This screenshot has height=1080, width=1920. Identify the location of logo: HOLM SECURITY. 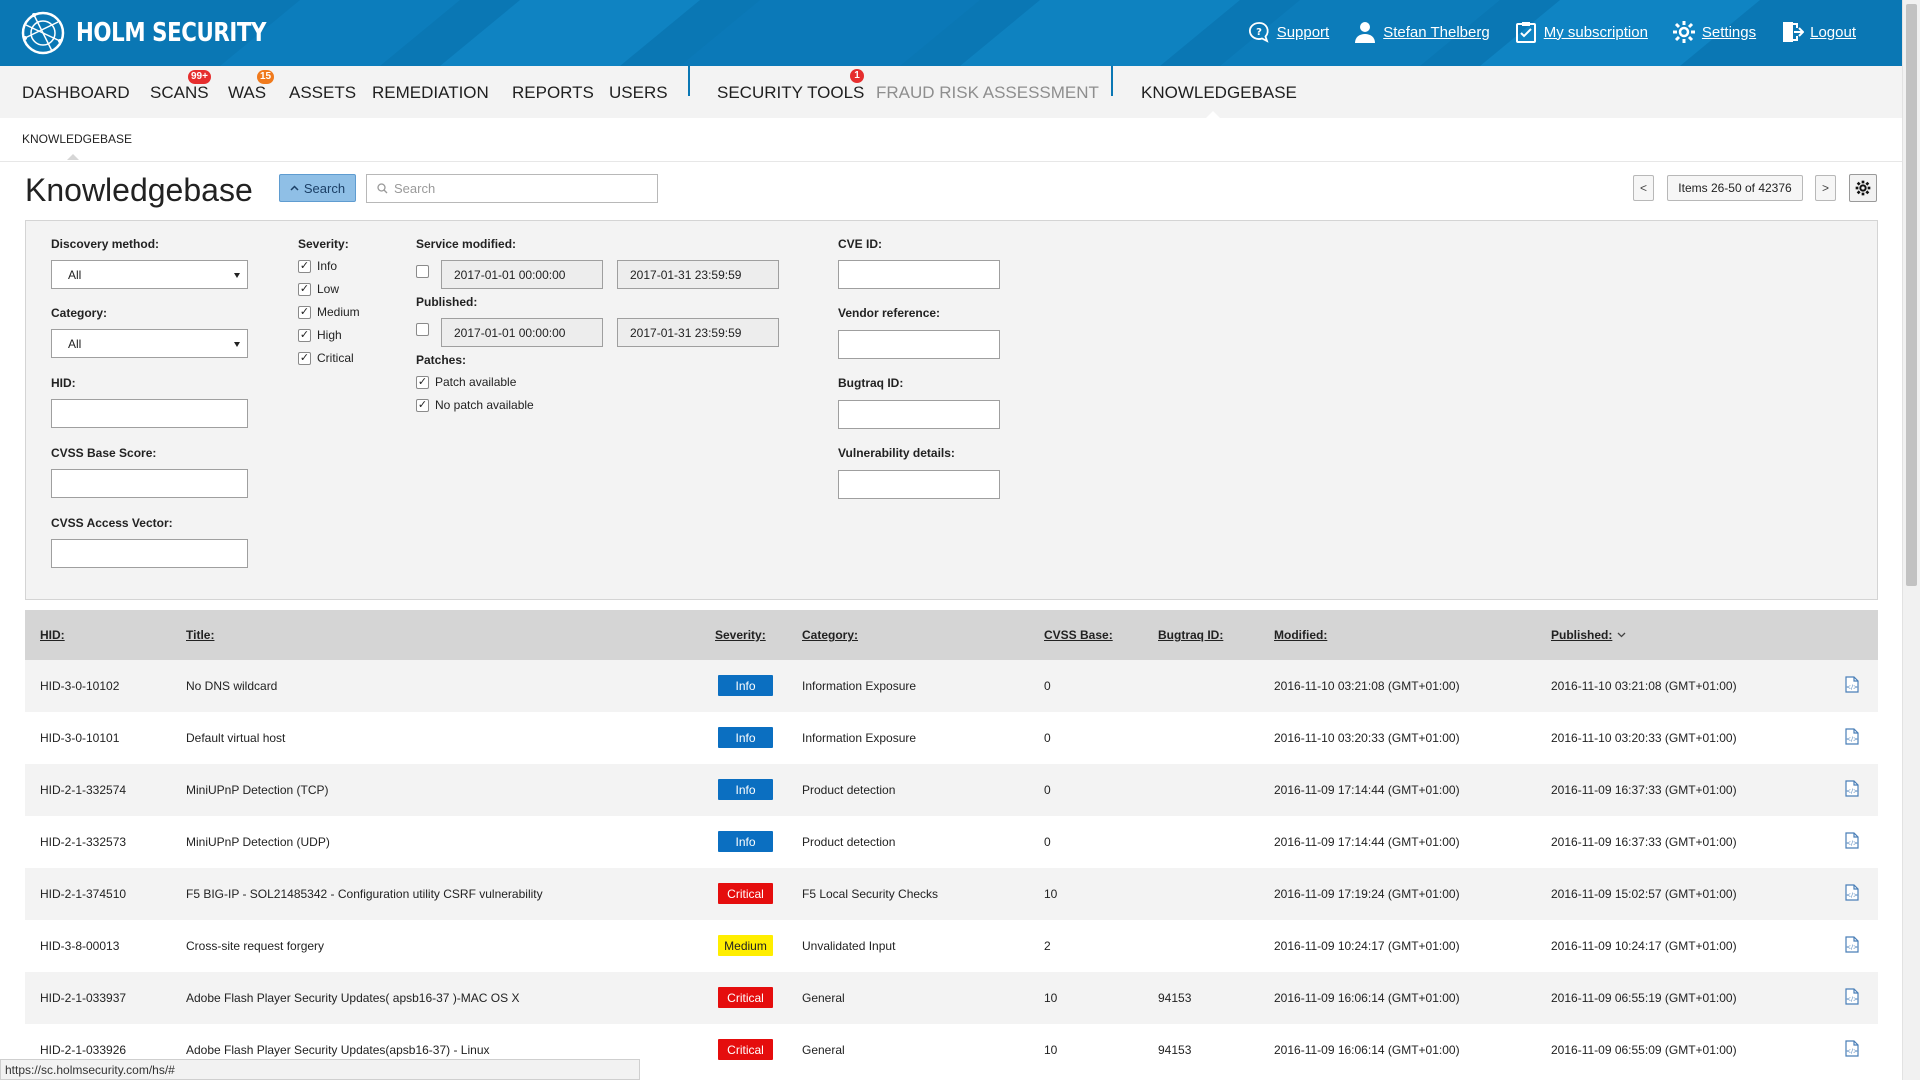
(164, 33).